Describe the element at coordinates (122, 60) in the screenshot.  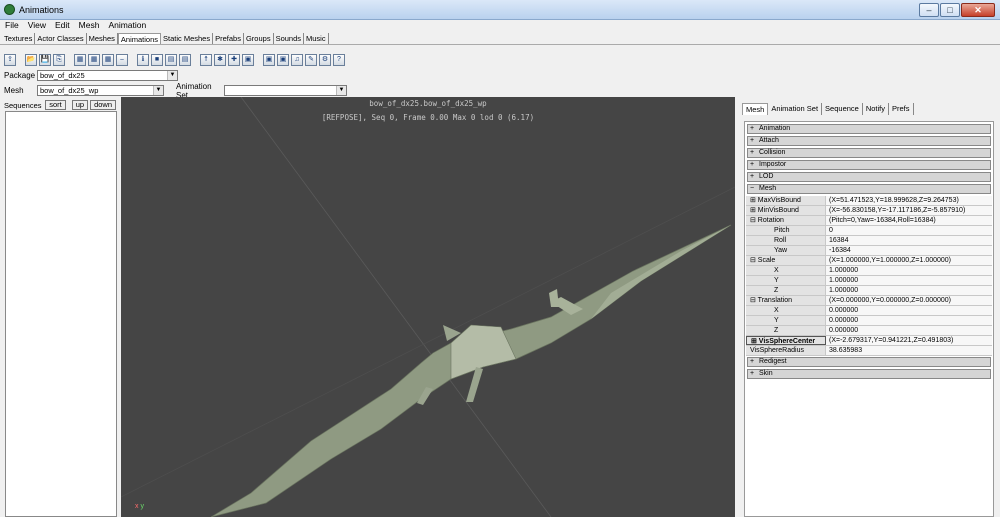
I see `link-icon: ⎯` at that location.